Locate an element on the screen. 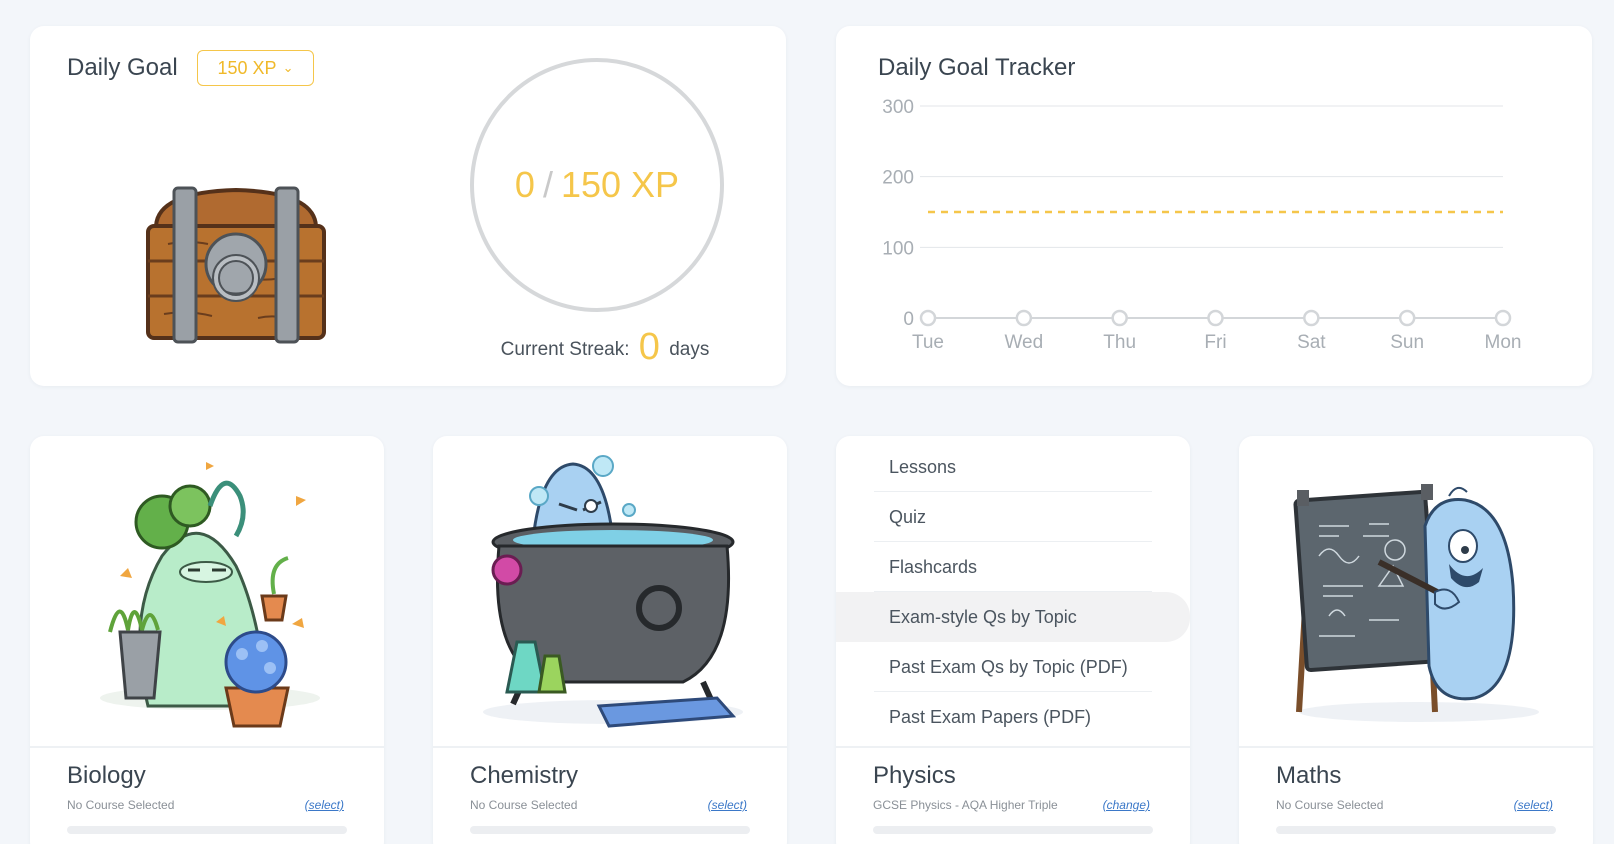 This screenshot has width=1614, height=844. maths-mascot-icon is located at coordinates (1416, 603).